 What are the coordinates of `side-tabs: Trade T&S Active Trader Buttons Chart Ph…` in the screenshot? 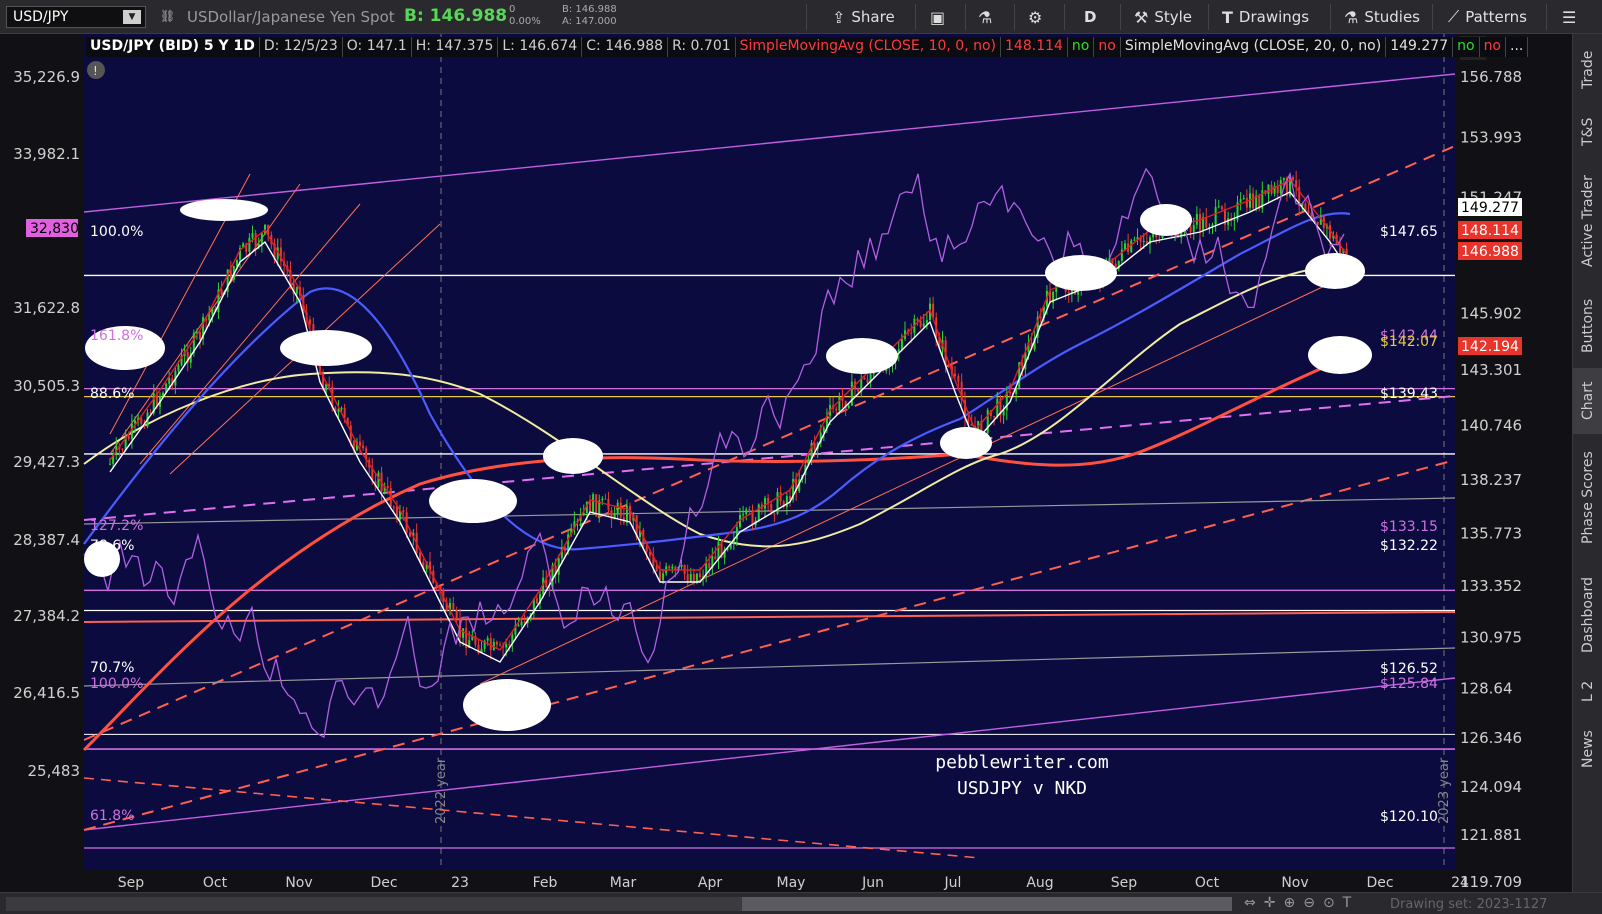 It's located at (1587, 463).